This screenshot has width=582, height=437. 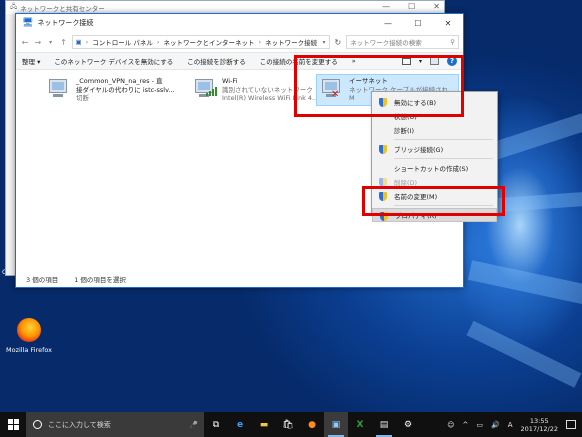 What do you see at coordinates (100, 280) in the screenshot?
I see `selected-count: 1 個の項目を選択` at bounding box center [100, 280].